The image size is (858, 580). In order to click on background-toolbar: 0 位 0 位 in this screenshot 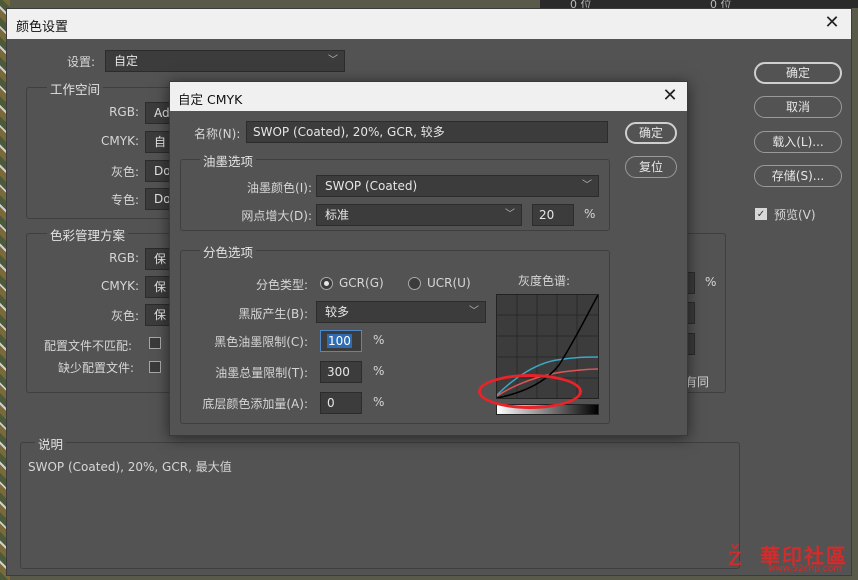, I will do `click(699, 5)`.